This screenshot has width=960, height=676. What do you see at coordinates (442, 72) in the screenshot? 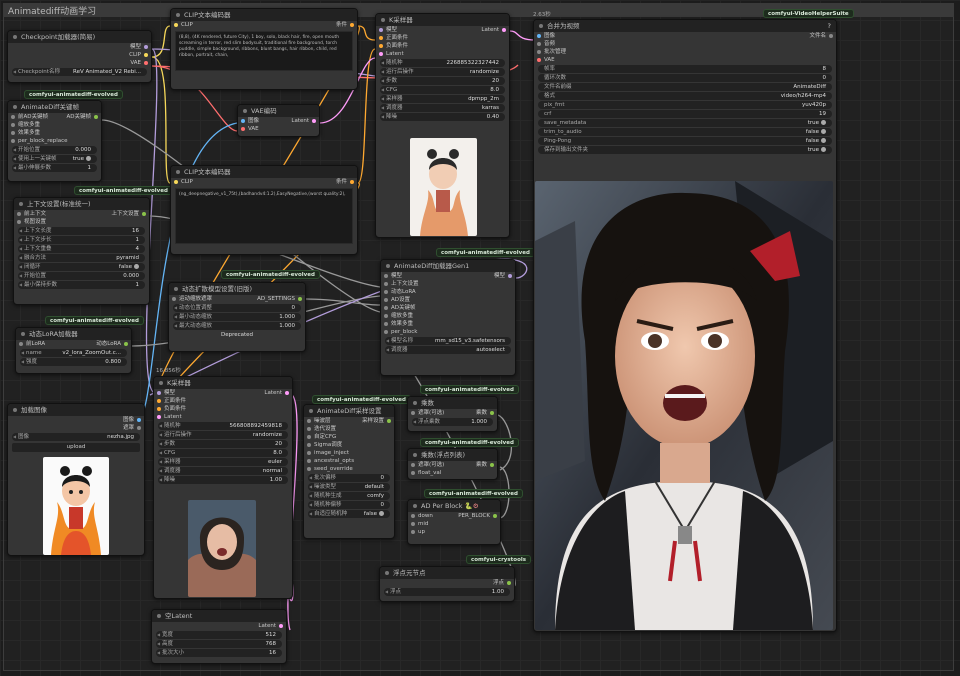
I see `ksampler1-widget-1: 运行后操作 randomize` at bounding box center [442, 72].